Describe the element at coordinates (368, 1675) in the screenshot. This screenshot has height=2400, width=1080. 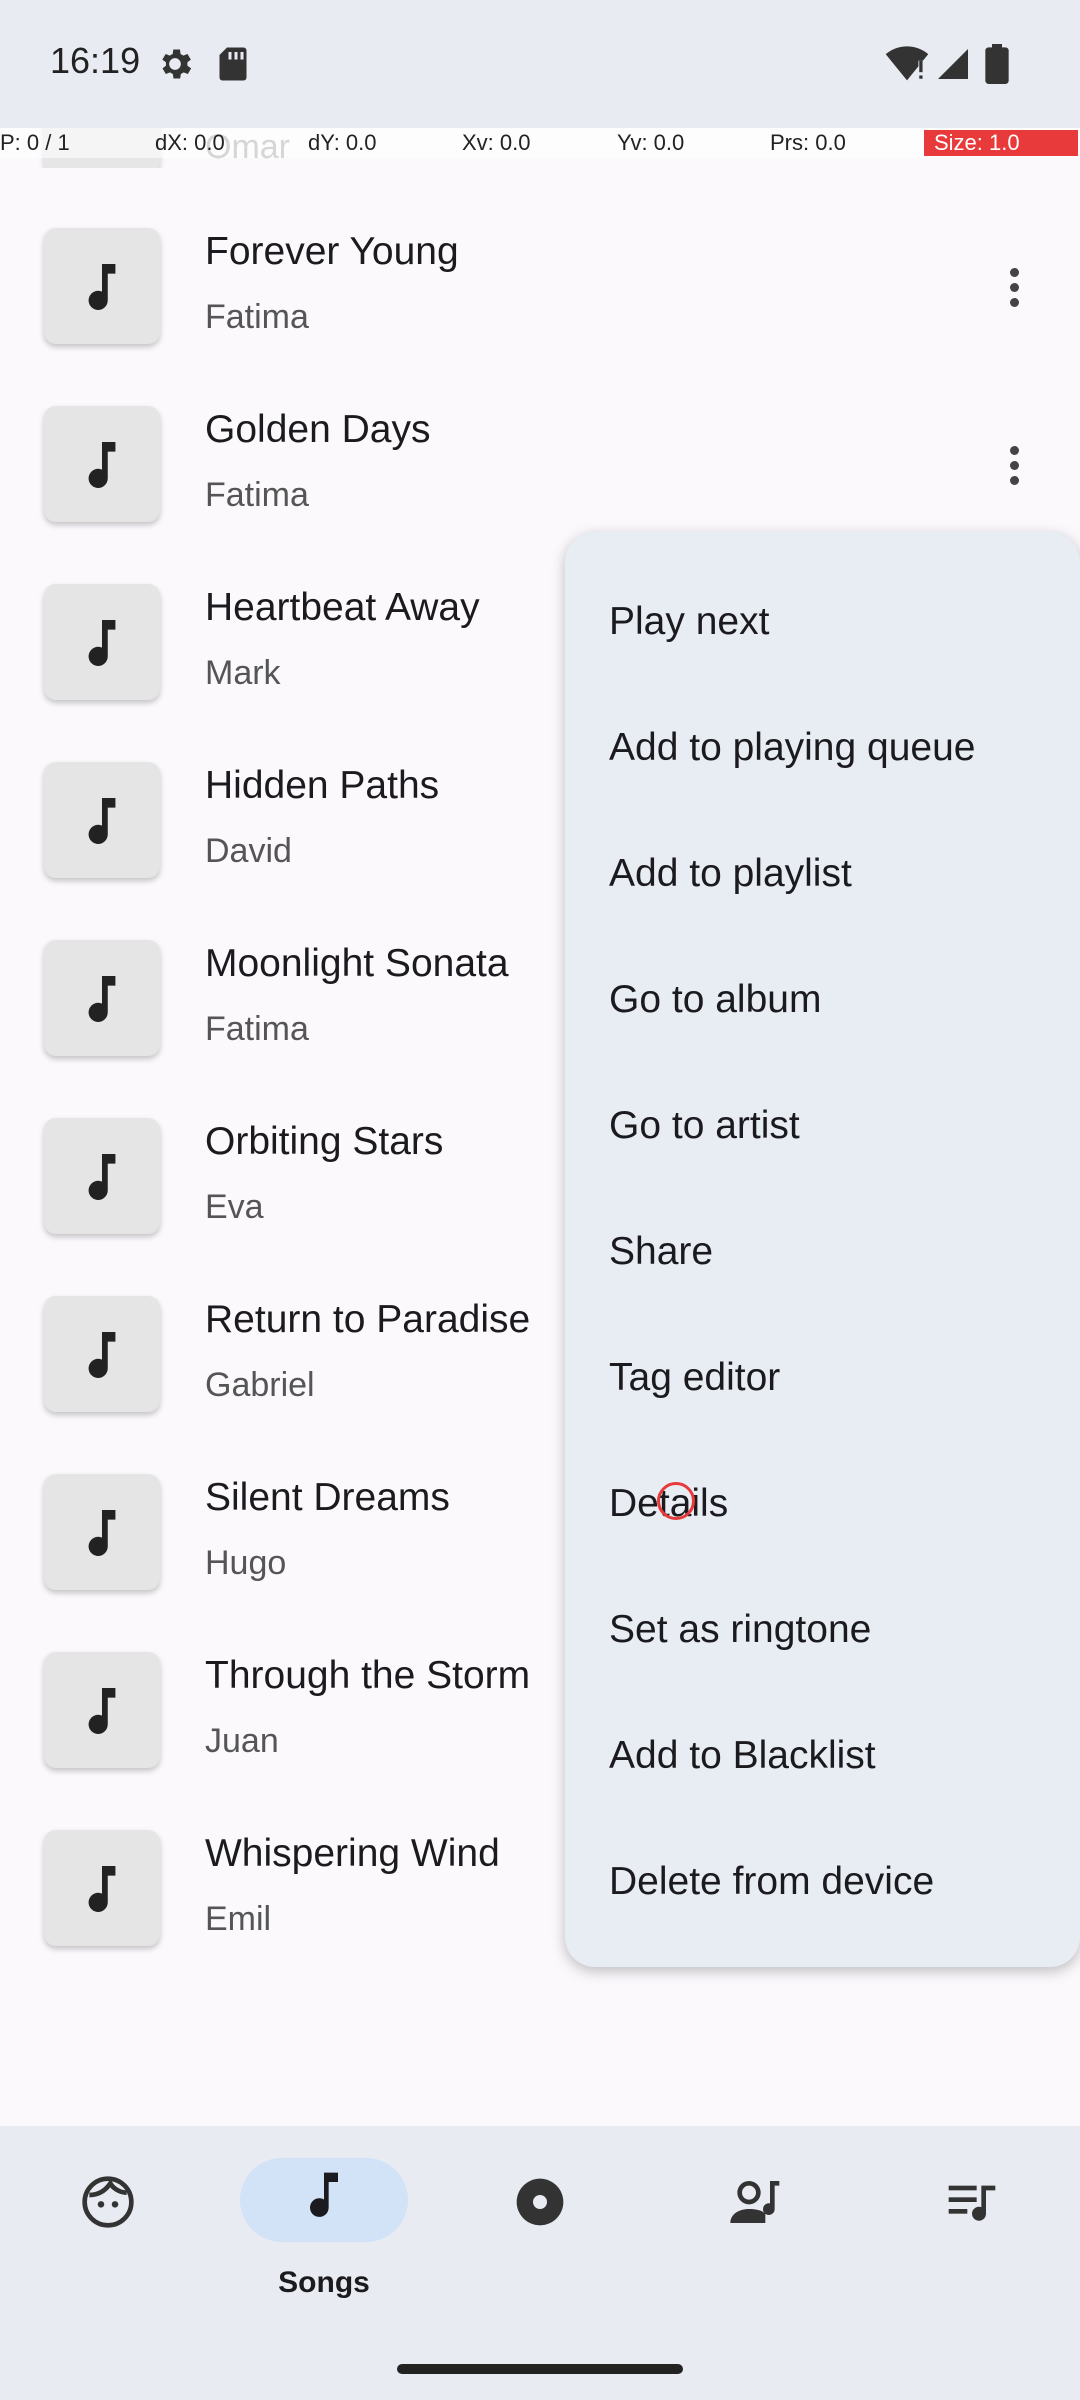
I see `song-title: Through the Storm` at that location.